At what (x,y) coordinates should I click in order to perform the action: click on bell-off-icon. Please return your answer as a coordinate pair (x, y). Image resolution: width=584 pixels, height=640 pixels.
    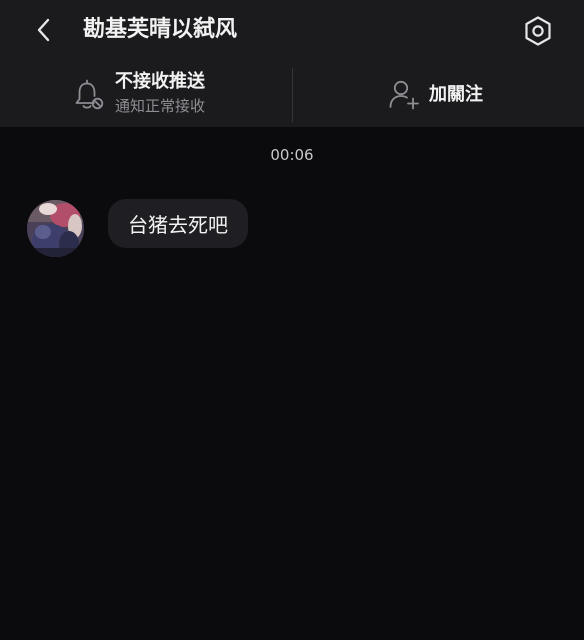
    Looking at the image, I should click on (89, 94).